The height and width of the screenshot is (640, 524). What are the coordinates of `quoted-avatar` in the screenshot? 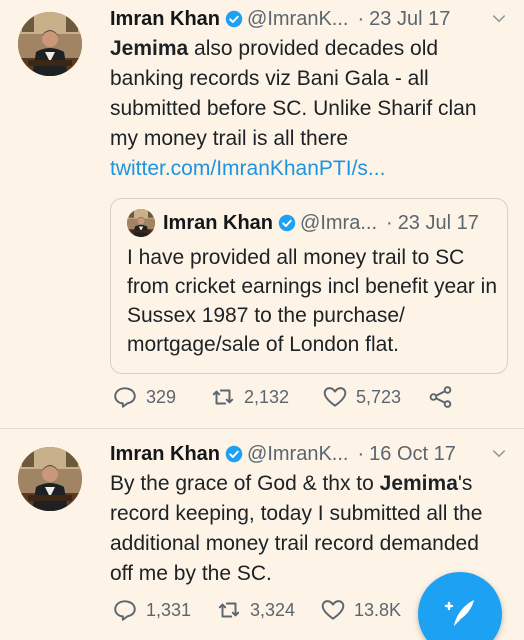 It's located at (141, 223).